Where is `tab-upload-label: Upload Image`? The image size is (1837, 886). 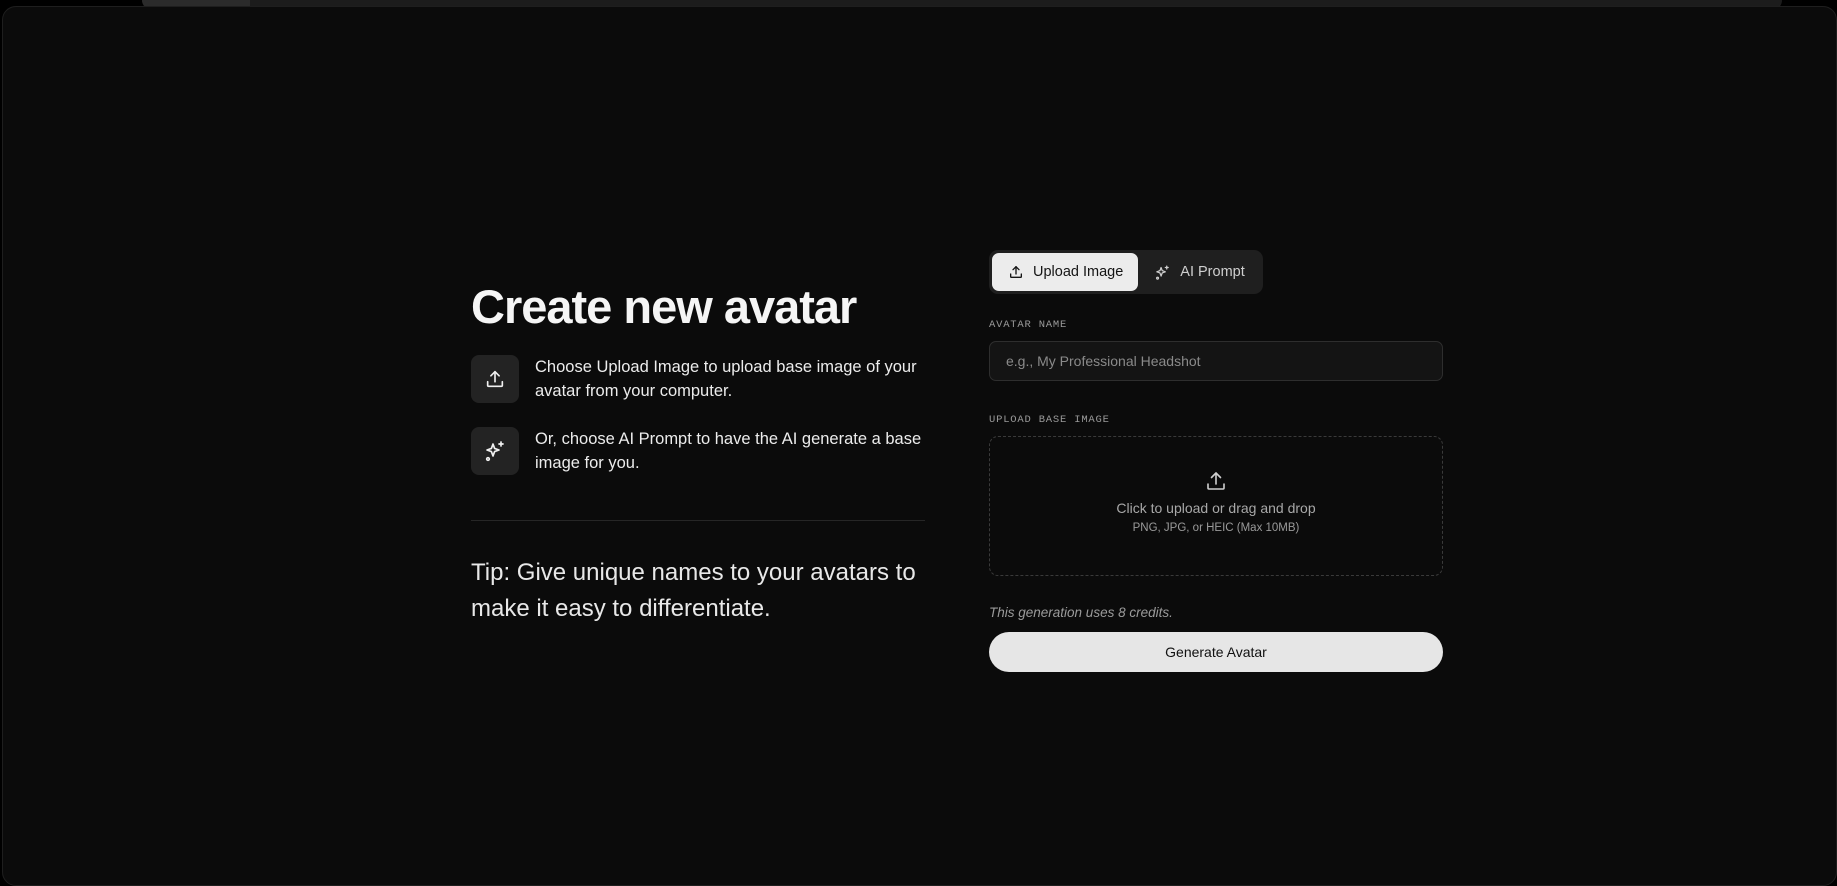 tab-upload-label: Upload Image is located at coordinates (1078, 272).